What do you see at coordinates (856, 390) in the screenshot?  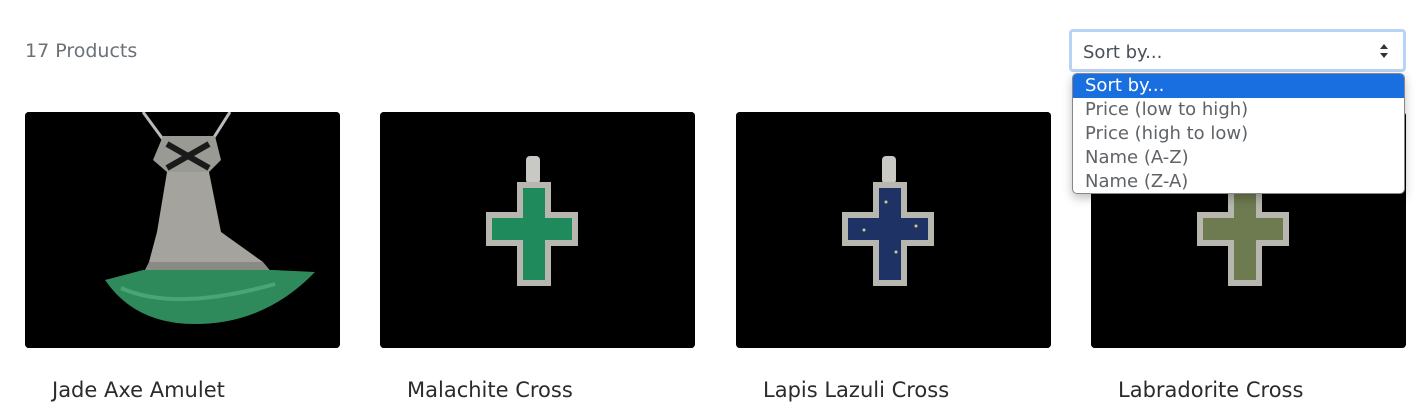 I see `product-name: Lapis Lazuli Cross` at bounding box center [856, 390].